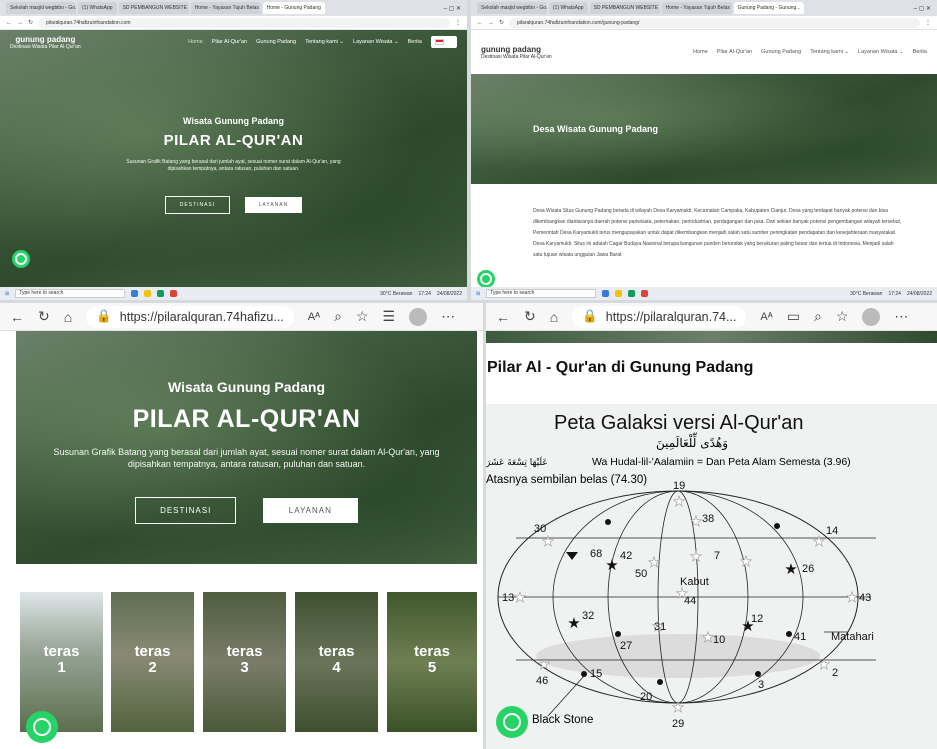 The width and height of the screenshot is (937, 749). I want to click on teras-card-3: teras 3, so click(244, 662).